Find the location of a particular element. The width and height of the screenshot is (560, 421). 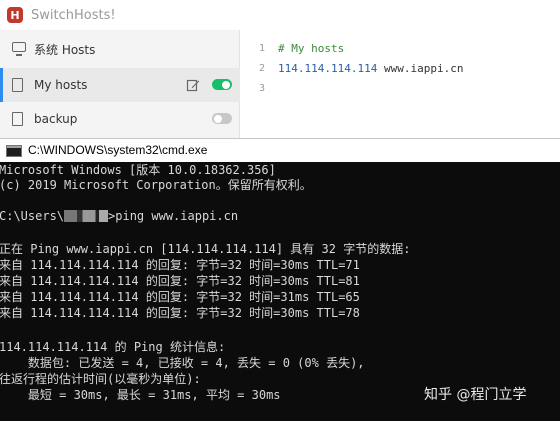

editor-line: 1 # My hosts is located at coordinates (400, 49).